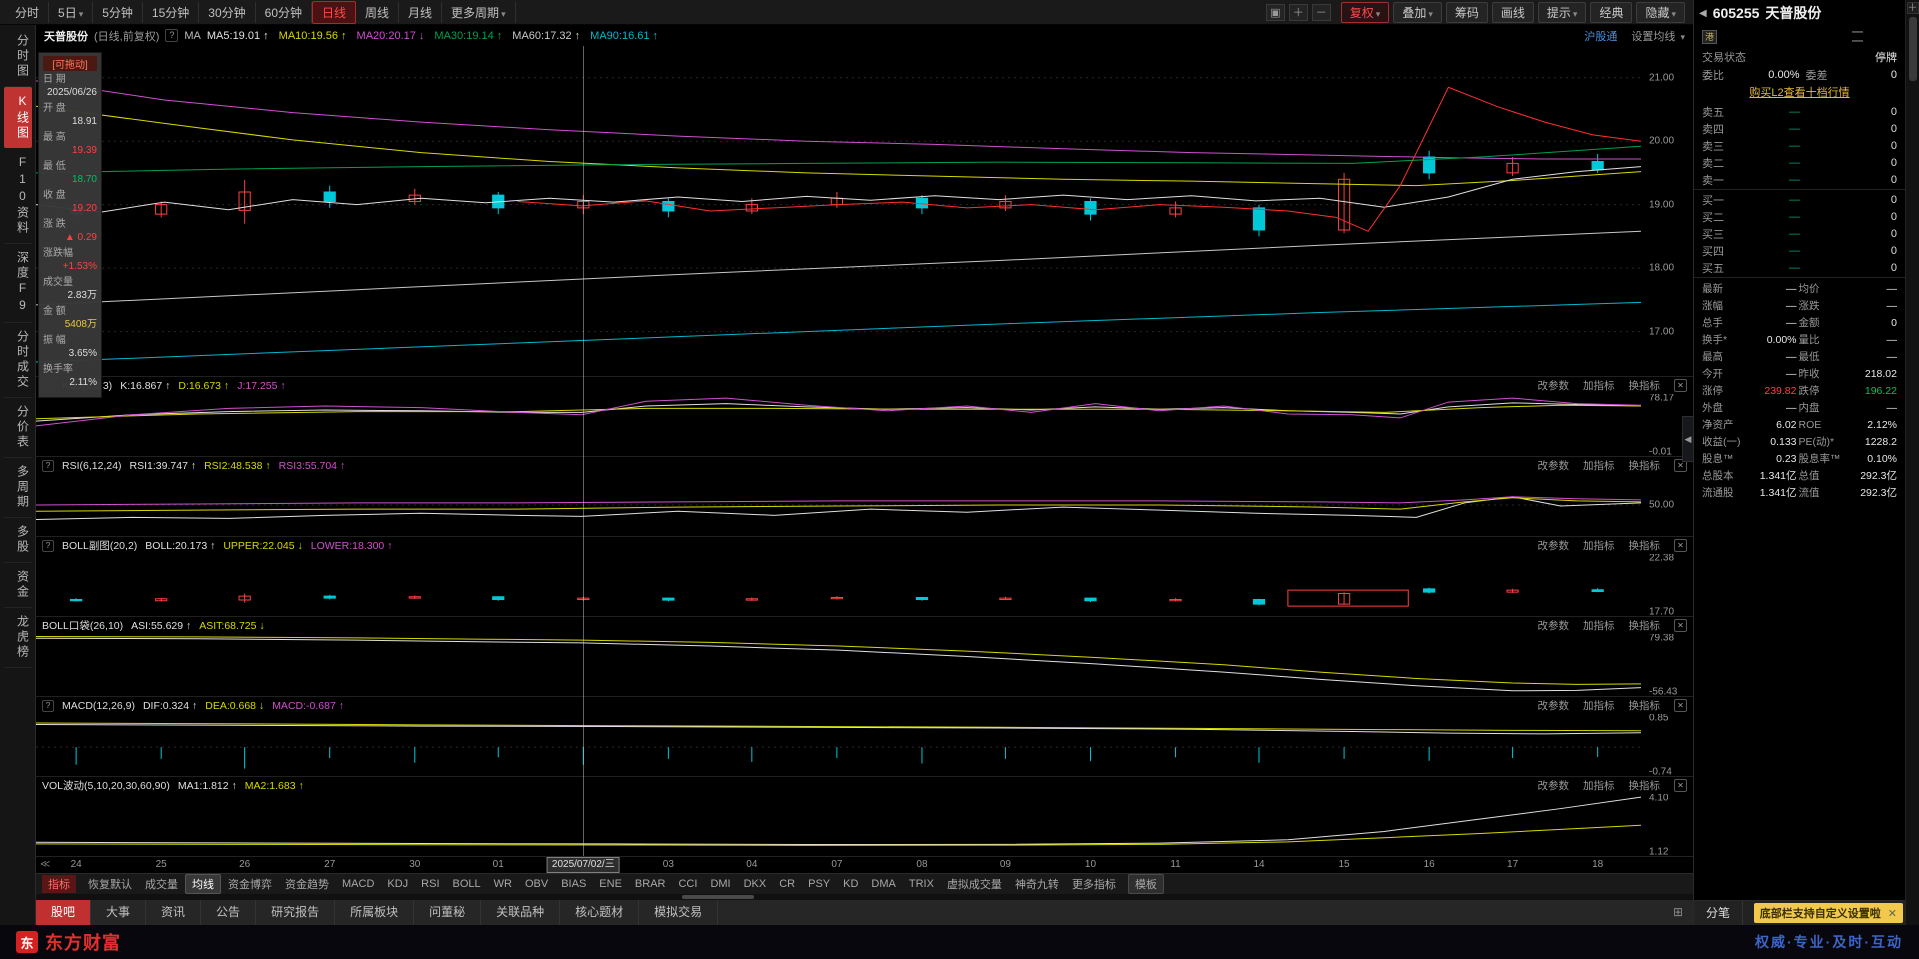 The width and height of the screenshot is (1919, 959). Describe the element at coordinates (118, 12) in the screenshot. I see `period-button-2: 5分钟` at that location.